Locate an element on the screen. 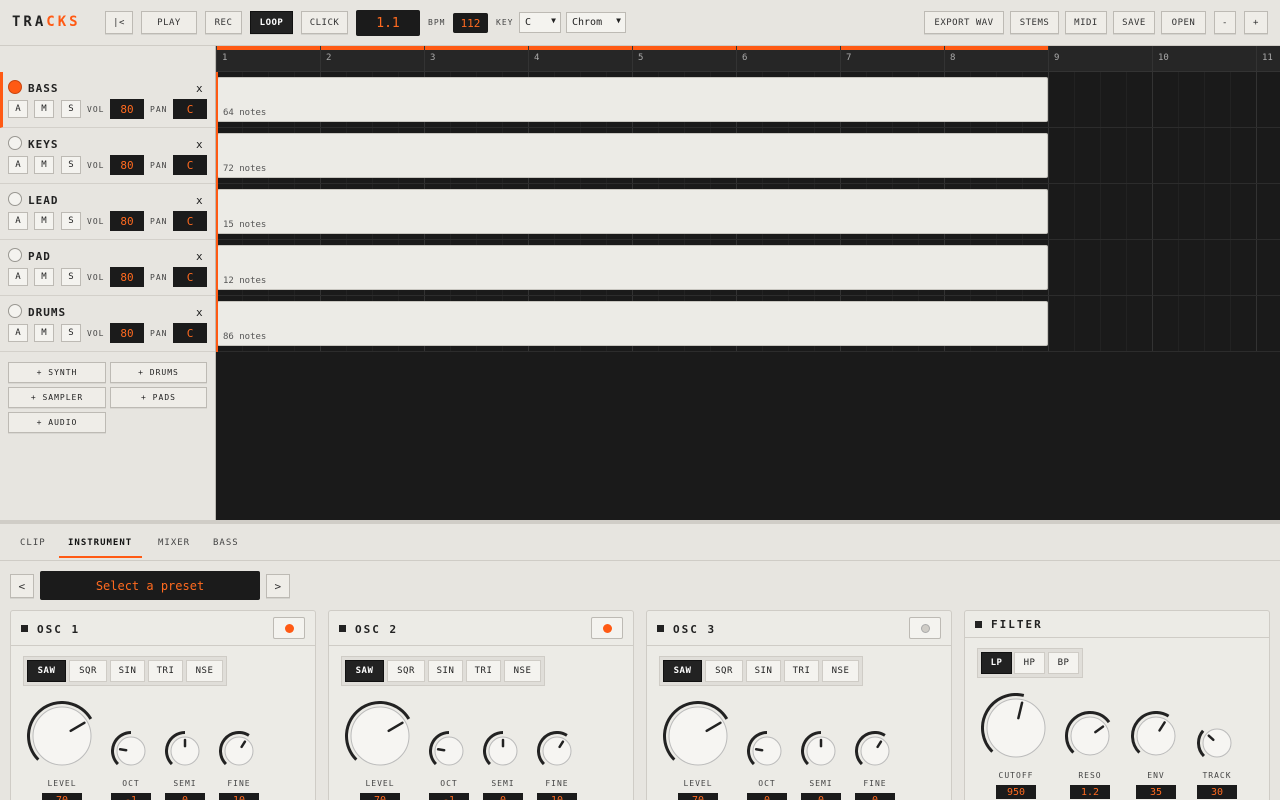  midi-clip: 72 notes is located at coordinates (632, 155).